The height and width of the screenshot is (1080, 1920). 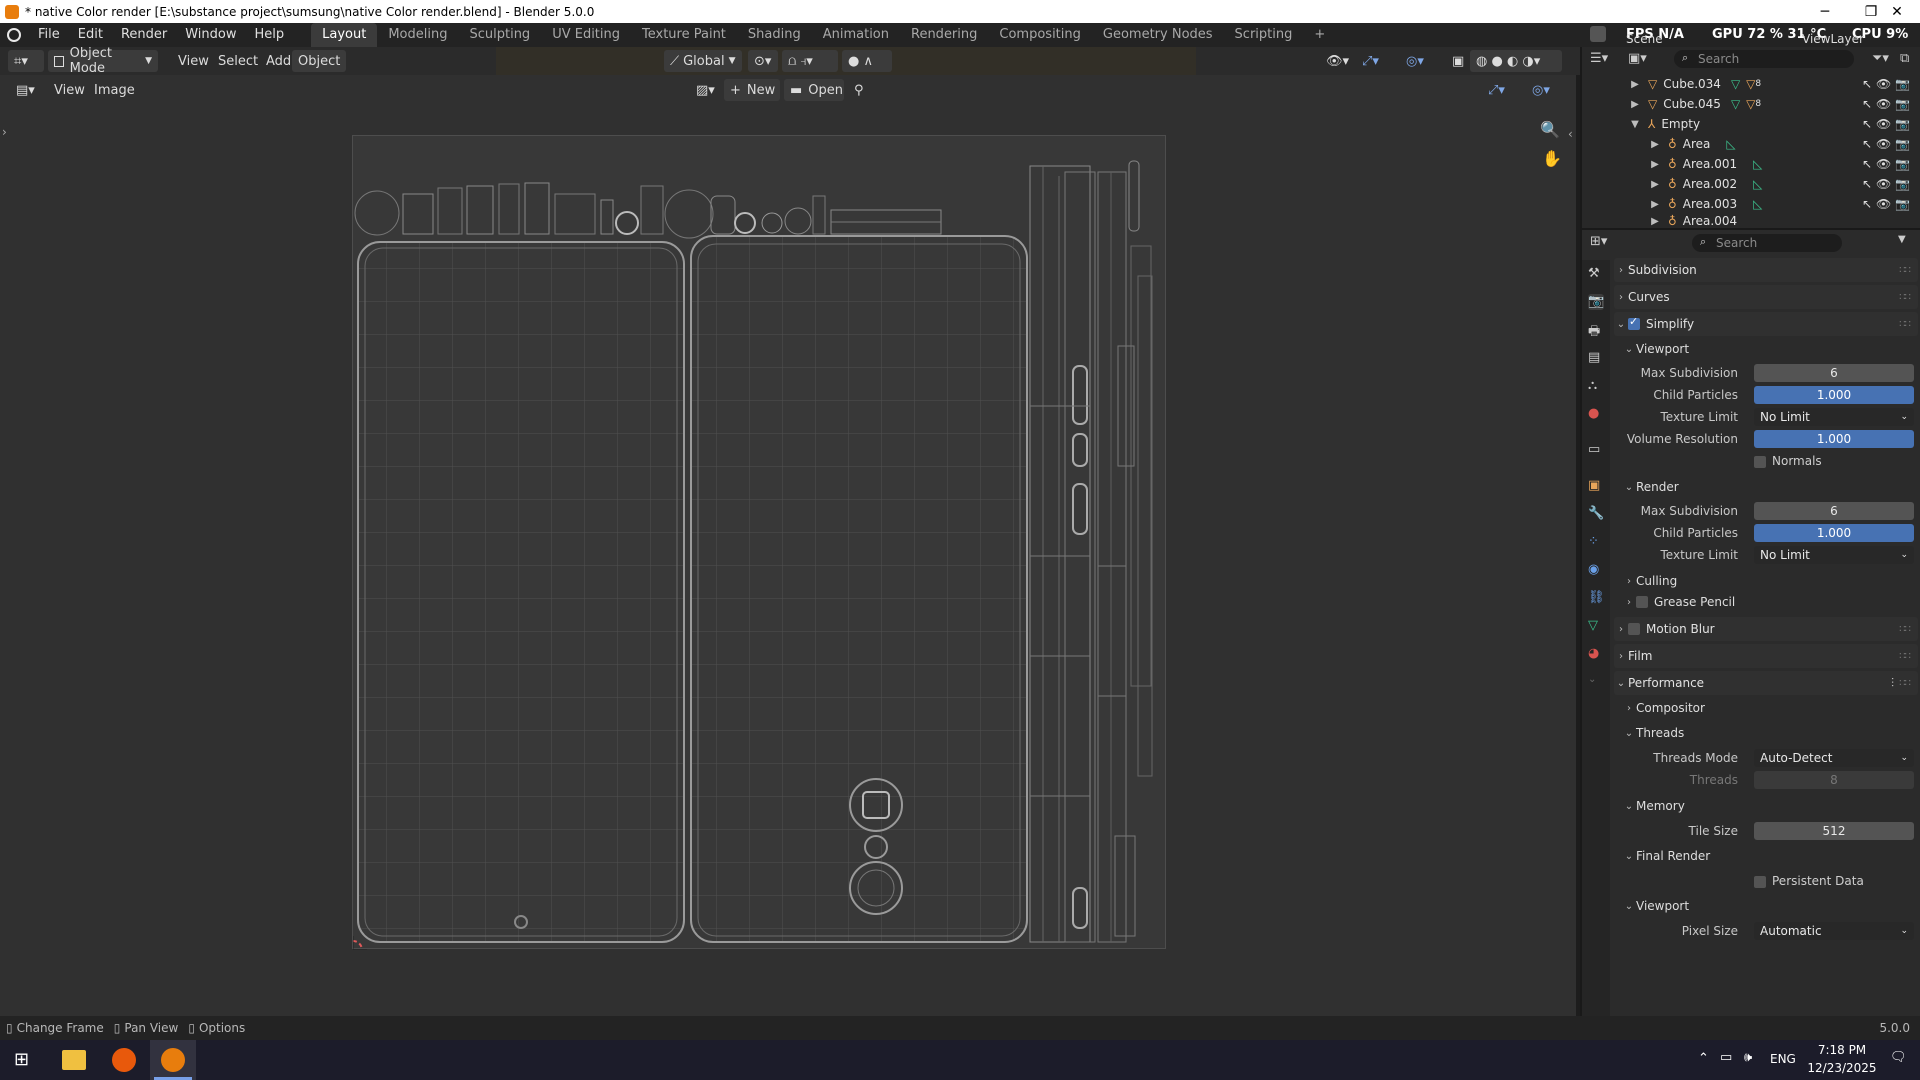 I want to click on file-explorer-icon, so click(x=74, y=1060).